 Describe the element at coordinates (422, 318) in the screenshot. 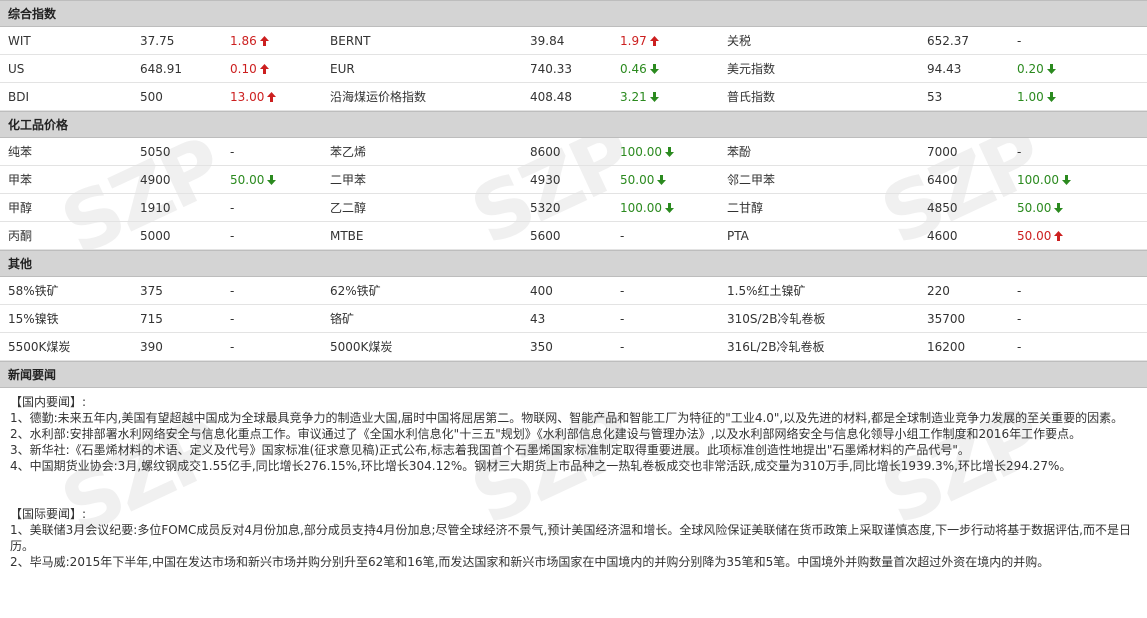

I see `item-name: 铬矿` at that location.